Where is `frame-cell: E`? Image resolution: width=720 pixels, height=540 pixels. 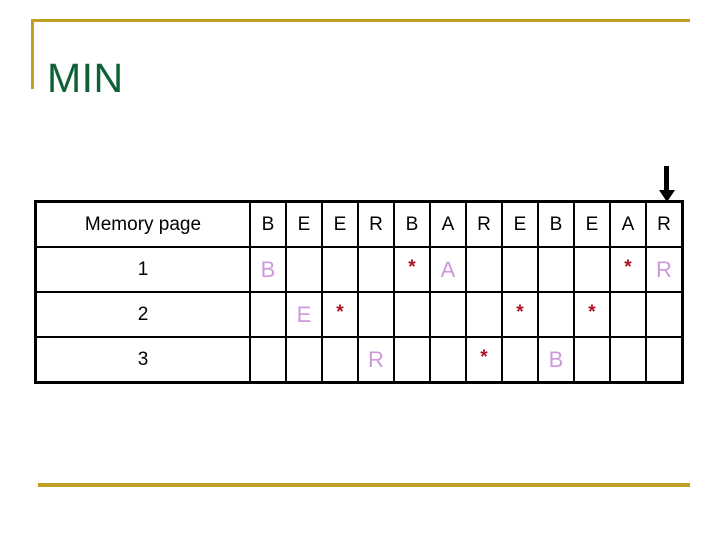
frame-cell: E is located at coordinates (304, 314).